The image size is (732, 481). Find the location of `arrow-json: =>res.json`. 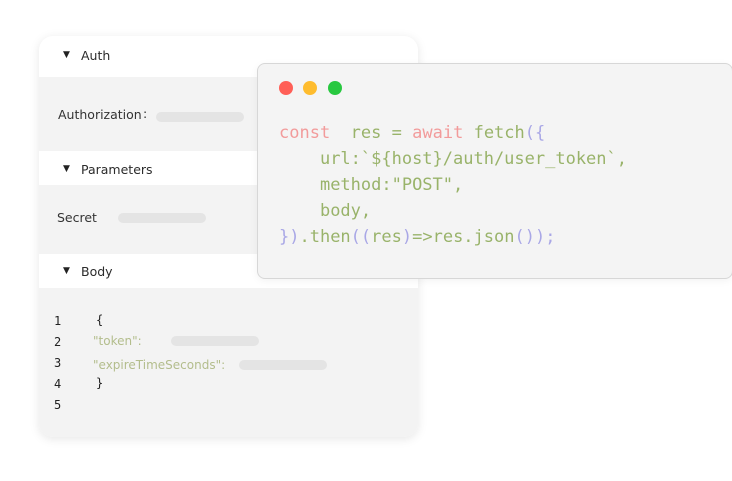

arrow-json: =>res.json is located at coordinates (463, 237).